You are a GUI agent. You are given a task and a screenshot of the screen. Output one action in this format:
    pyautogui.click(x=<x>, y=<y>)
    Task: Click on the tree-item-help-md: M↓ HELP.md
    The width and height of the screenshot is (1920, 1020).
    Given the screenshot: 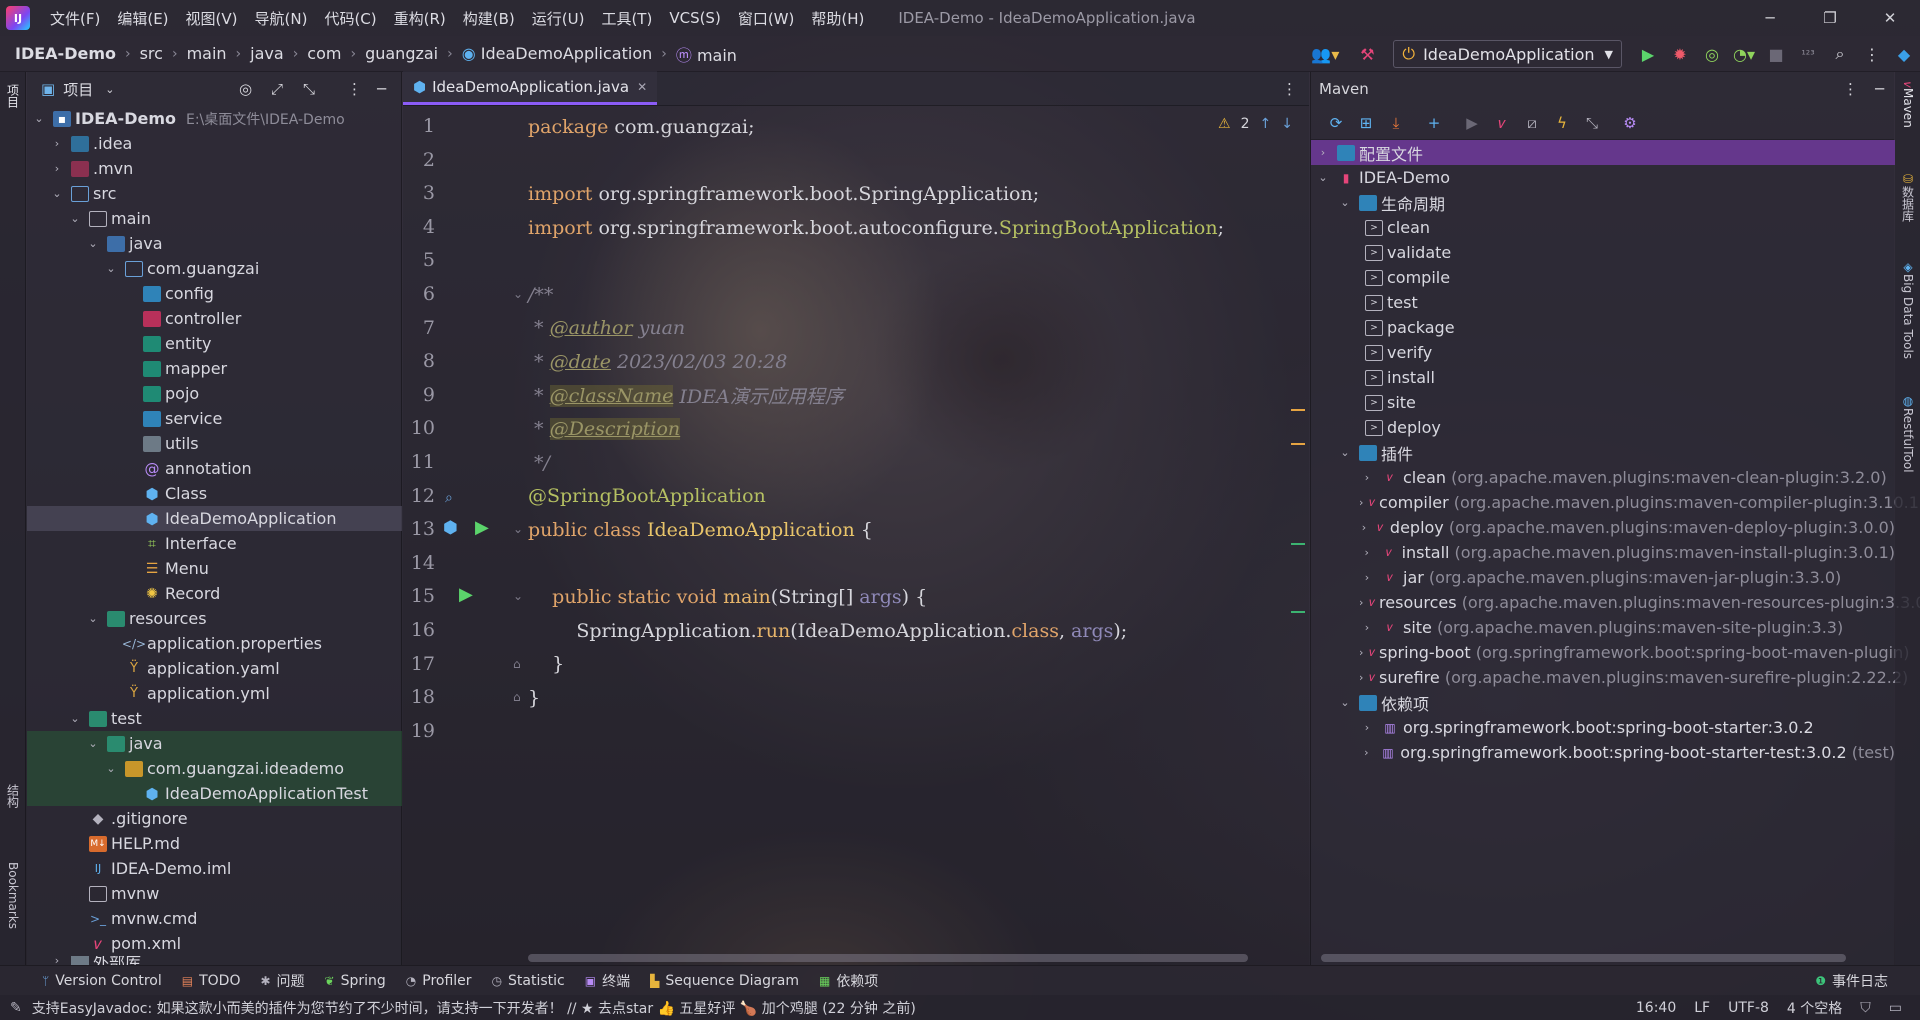 What is the action you would take?
    pyautogui.click(x=214, y=843)
    